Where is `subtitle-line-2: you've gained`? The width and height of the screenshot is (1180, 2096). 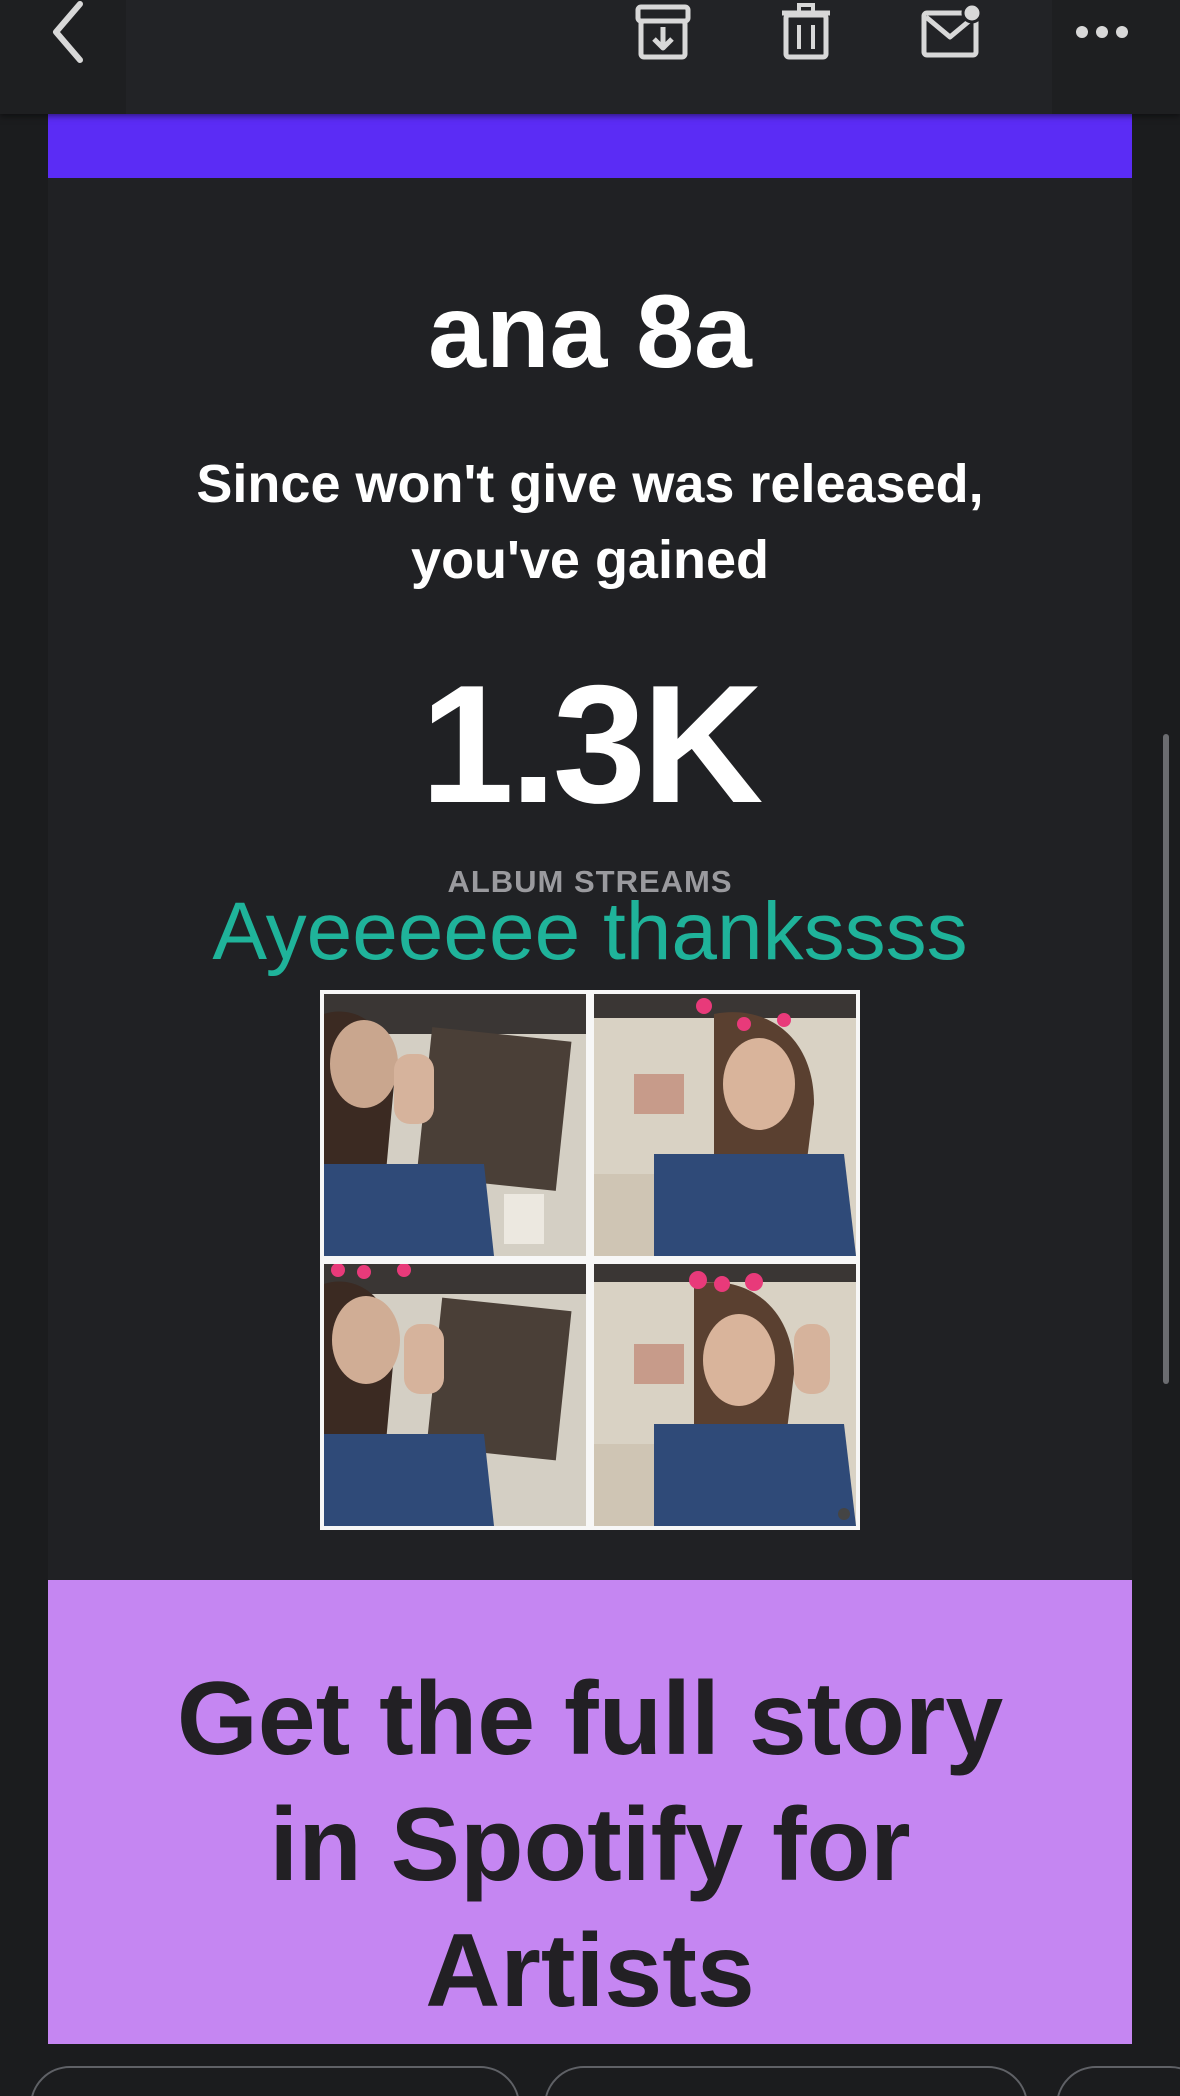 subtitle-line-2: you've gained is located at coordinates (590, 560).